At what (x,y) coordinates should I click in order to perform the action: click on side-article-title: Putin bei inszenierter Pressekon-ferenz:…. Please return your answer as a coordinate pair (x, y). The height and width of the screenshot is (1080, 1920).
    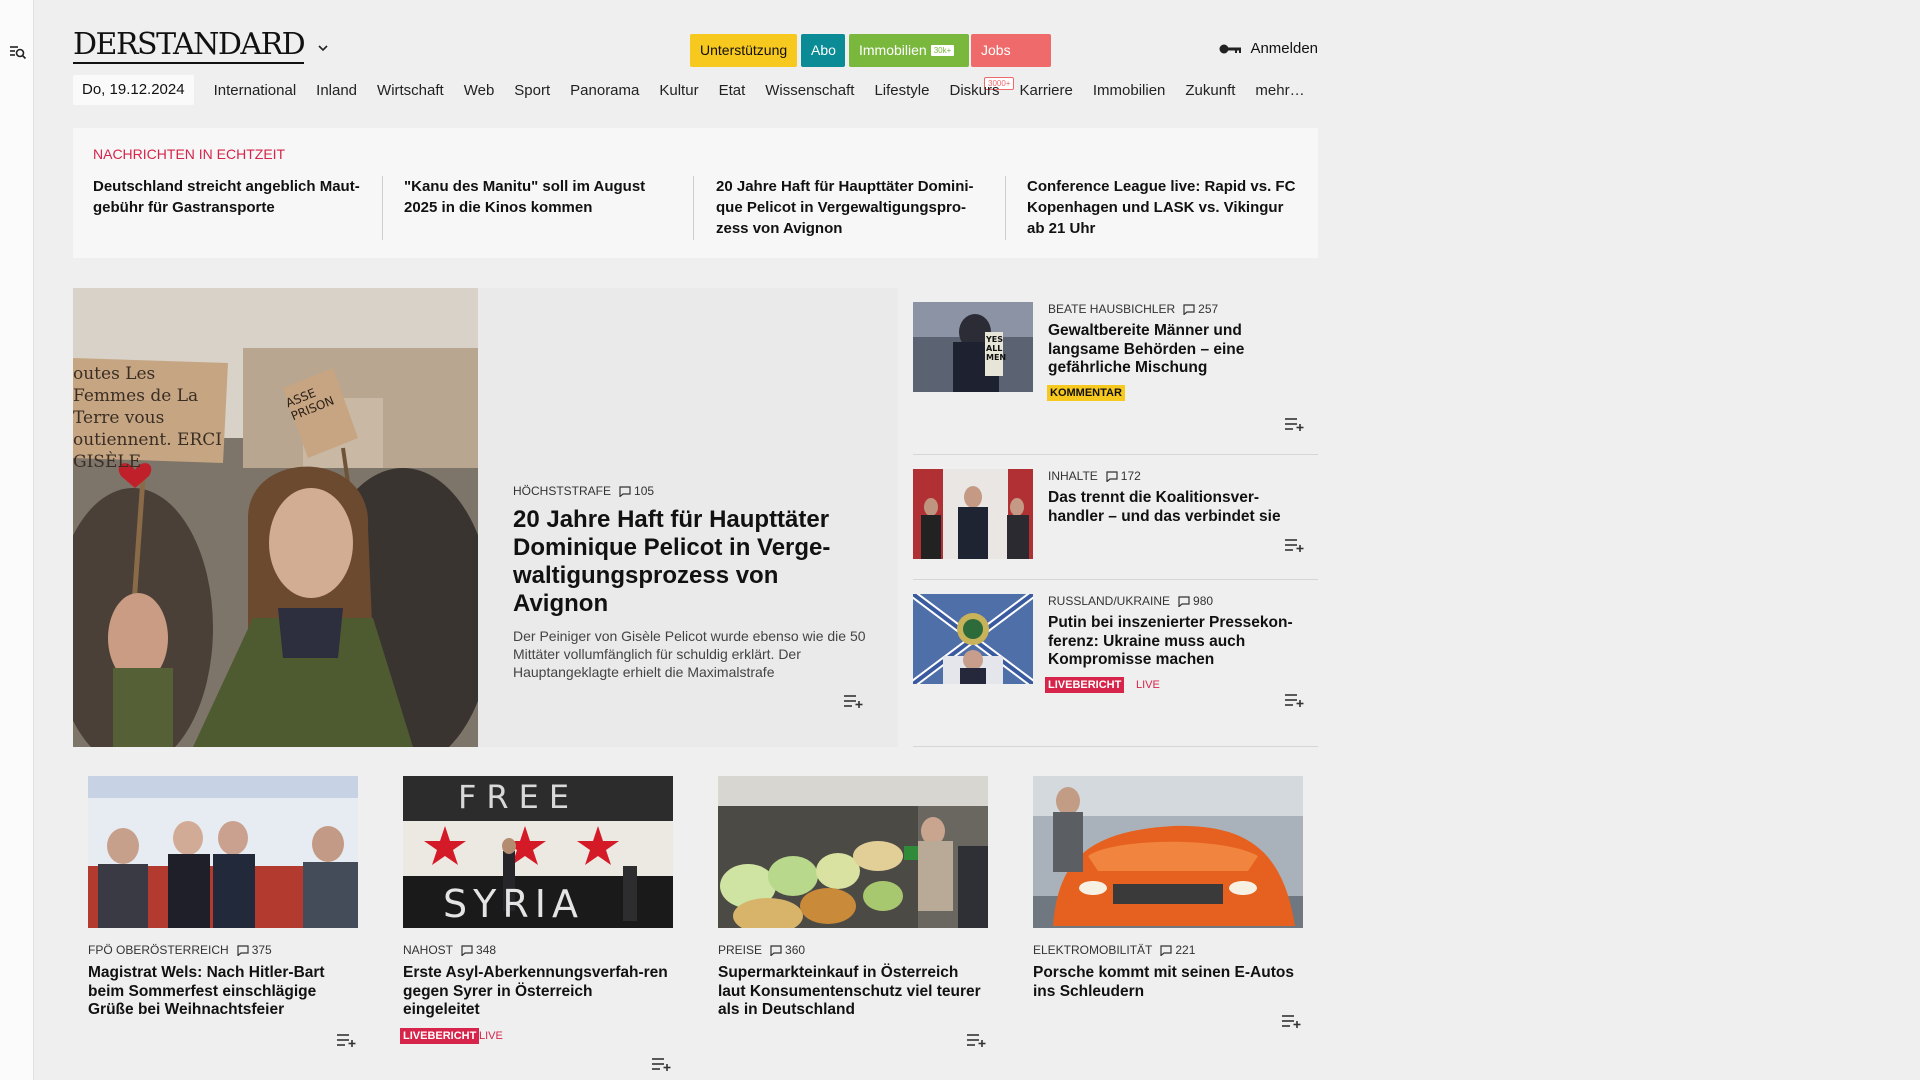
    Looking at the image, I should click on (1179, 642).